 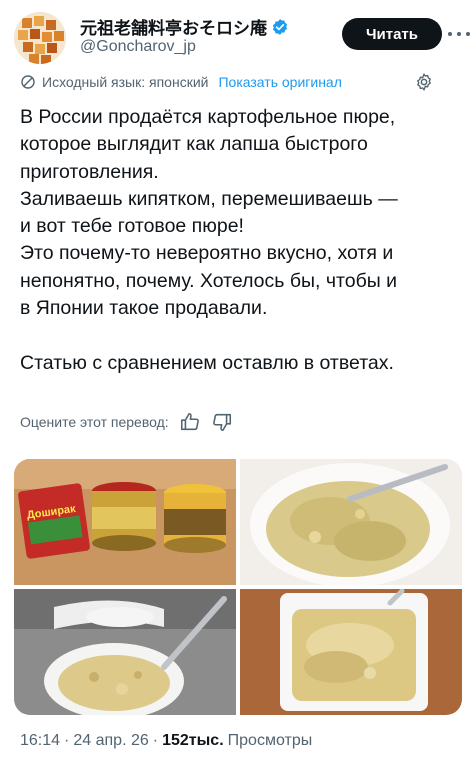 I want to click on translate-icon, so click(x=28, y=82).